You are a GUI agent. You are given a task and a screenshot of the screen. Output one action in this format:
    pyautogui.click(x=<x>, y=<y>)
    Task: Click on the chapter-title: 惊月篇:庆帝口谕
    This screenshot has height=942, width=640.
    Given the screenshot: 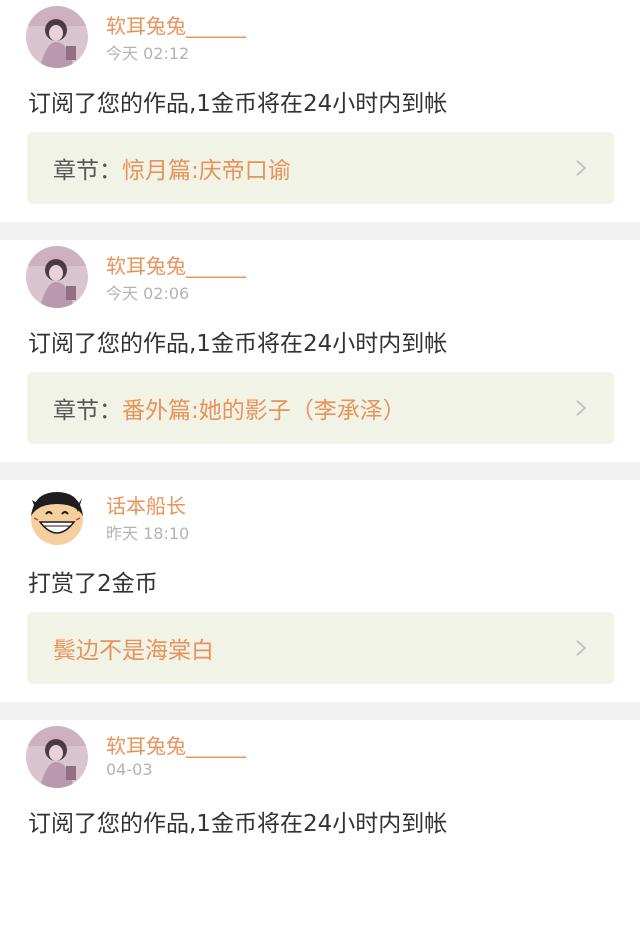 What is the action you would take?
    pyautogui.click(x=206, y=171)
    